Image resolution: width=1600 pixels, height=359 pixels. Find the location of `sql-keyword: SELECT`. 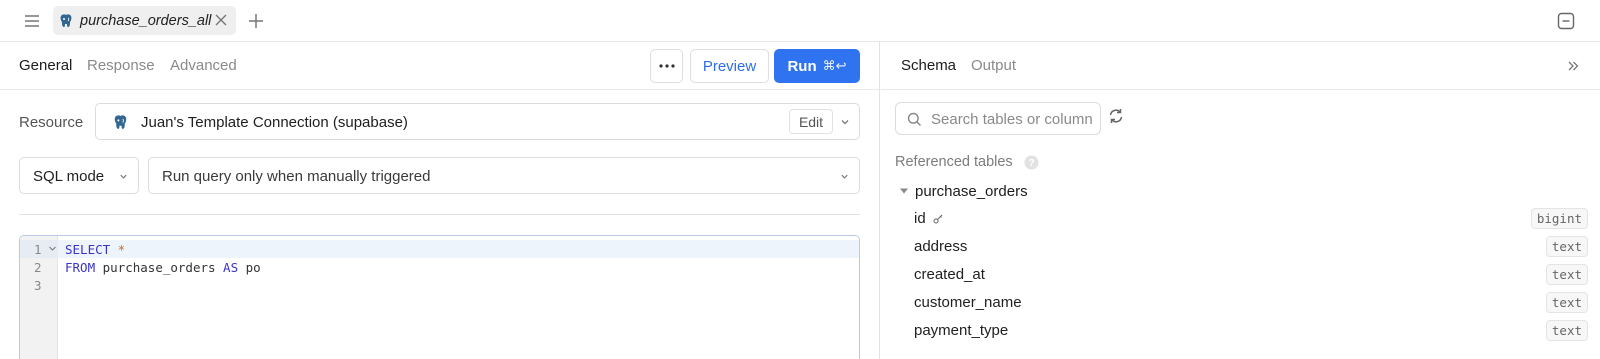

sql-keyword: SELECT is located at coordinates (88, 249).